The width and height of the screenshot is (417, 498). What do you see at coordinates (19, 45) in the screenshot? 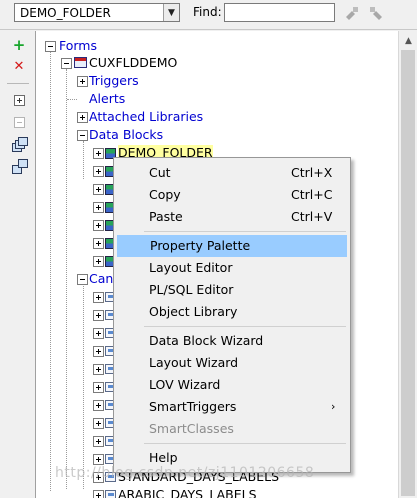
I see `create-icon: +` at bounding box center [19, 45].